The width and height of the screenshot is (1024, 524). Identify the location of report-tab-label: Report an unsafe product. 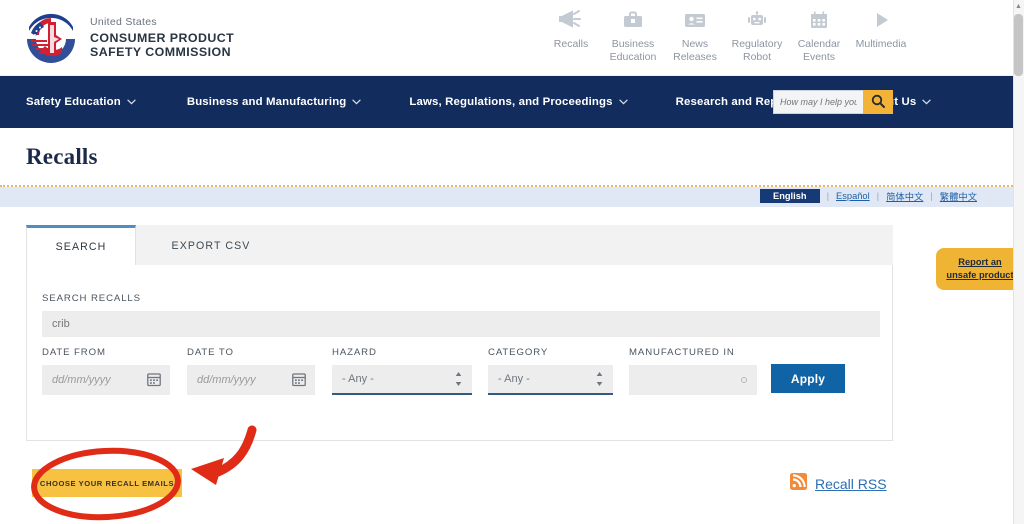
(979, 268).